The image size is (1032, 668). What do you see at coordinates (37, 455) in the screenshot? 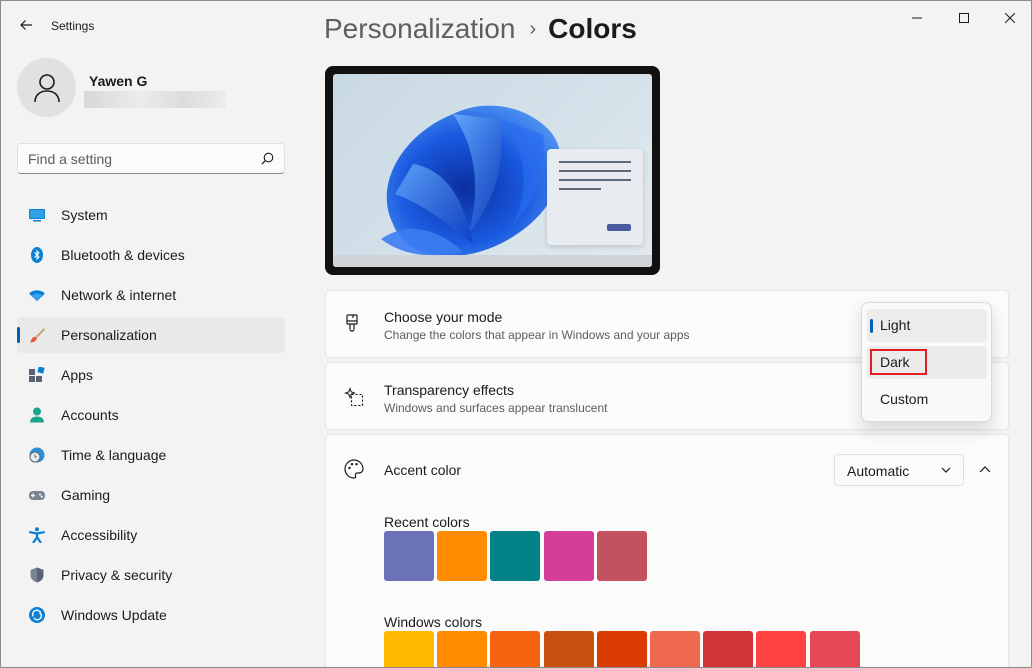
I see `globe-clock-icon` at bounding box center [37, 455].